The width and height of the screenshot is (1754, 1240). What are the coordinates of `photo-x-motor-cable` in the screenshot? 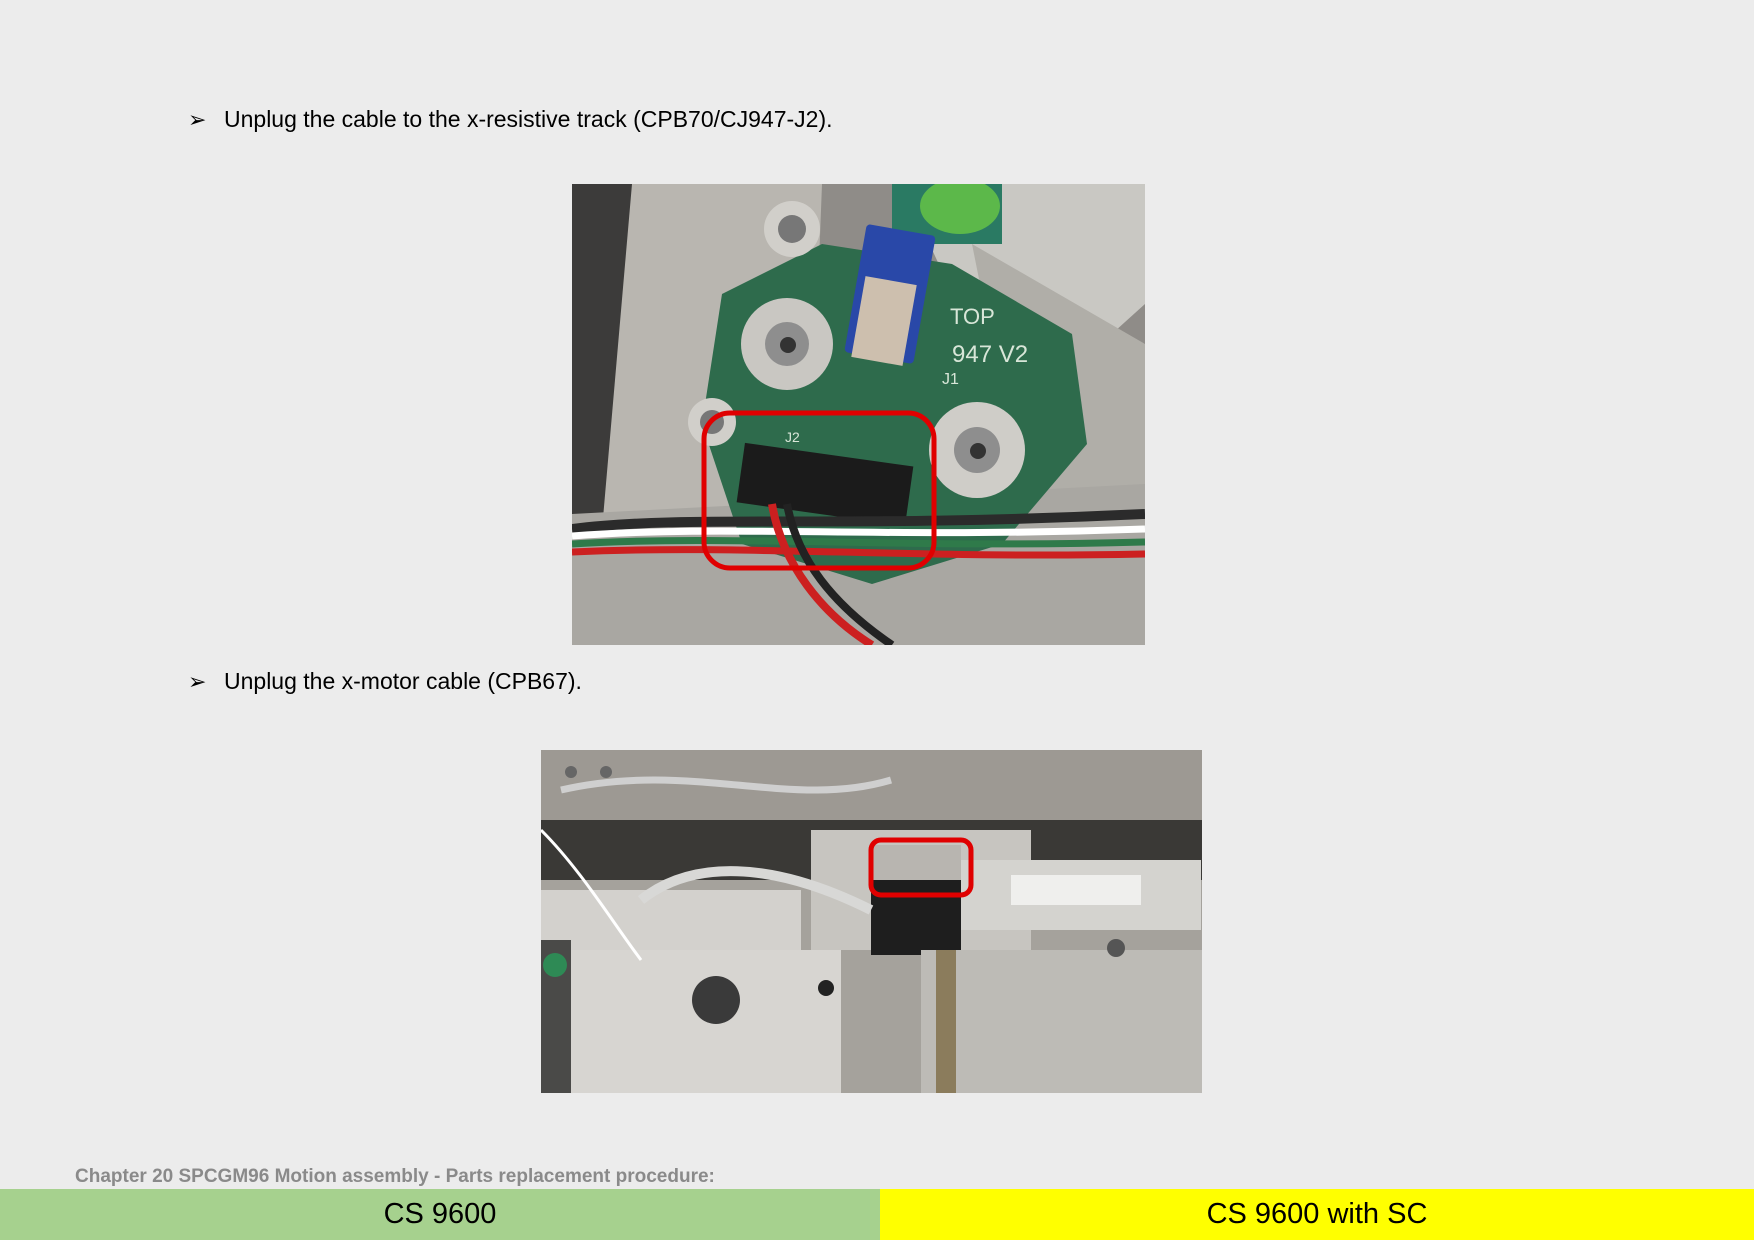 It's located at (871, 921).